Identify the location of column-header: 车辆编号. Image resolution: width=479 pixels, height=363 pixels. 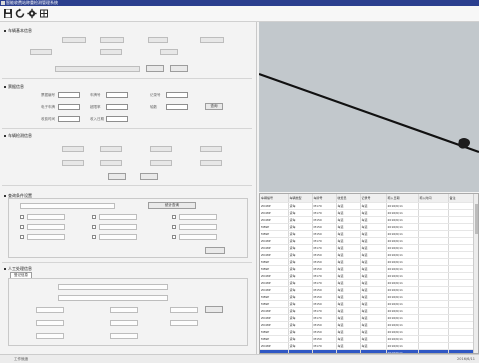
(274, 198).